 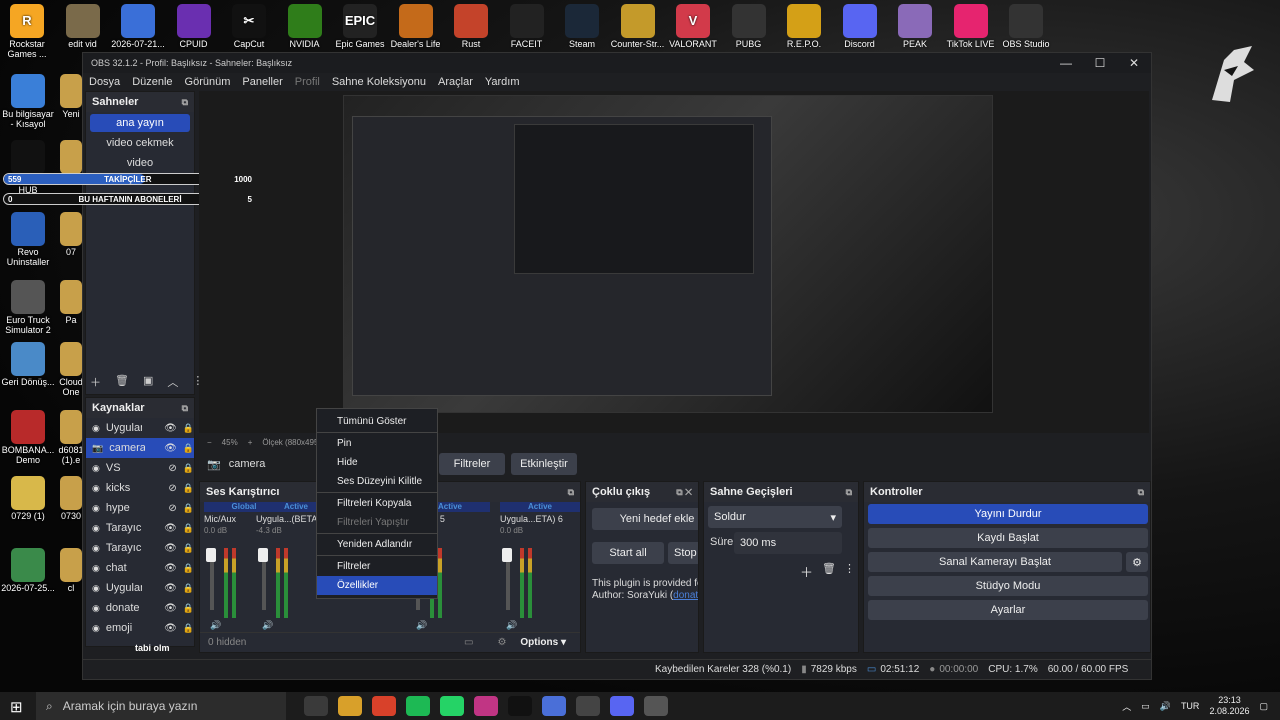 What do you see at coordinates (16, 707) in the screenshot?
I see `windows-start-icon: ⊞` at bounding box center [16, 707].